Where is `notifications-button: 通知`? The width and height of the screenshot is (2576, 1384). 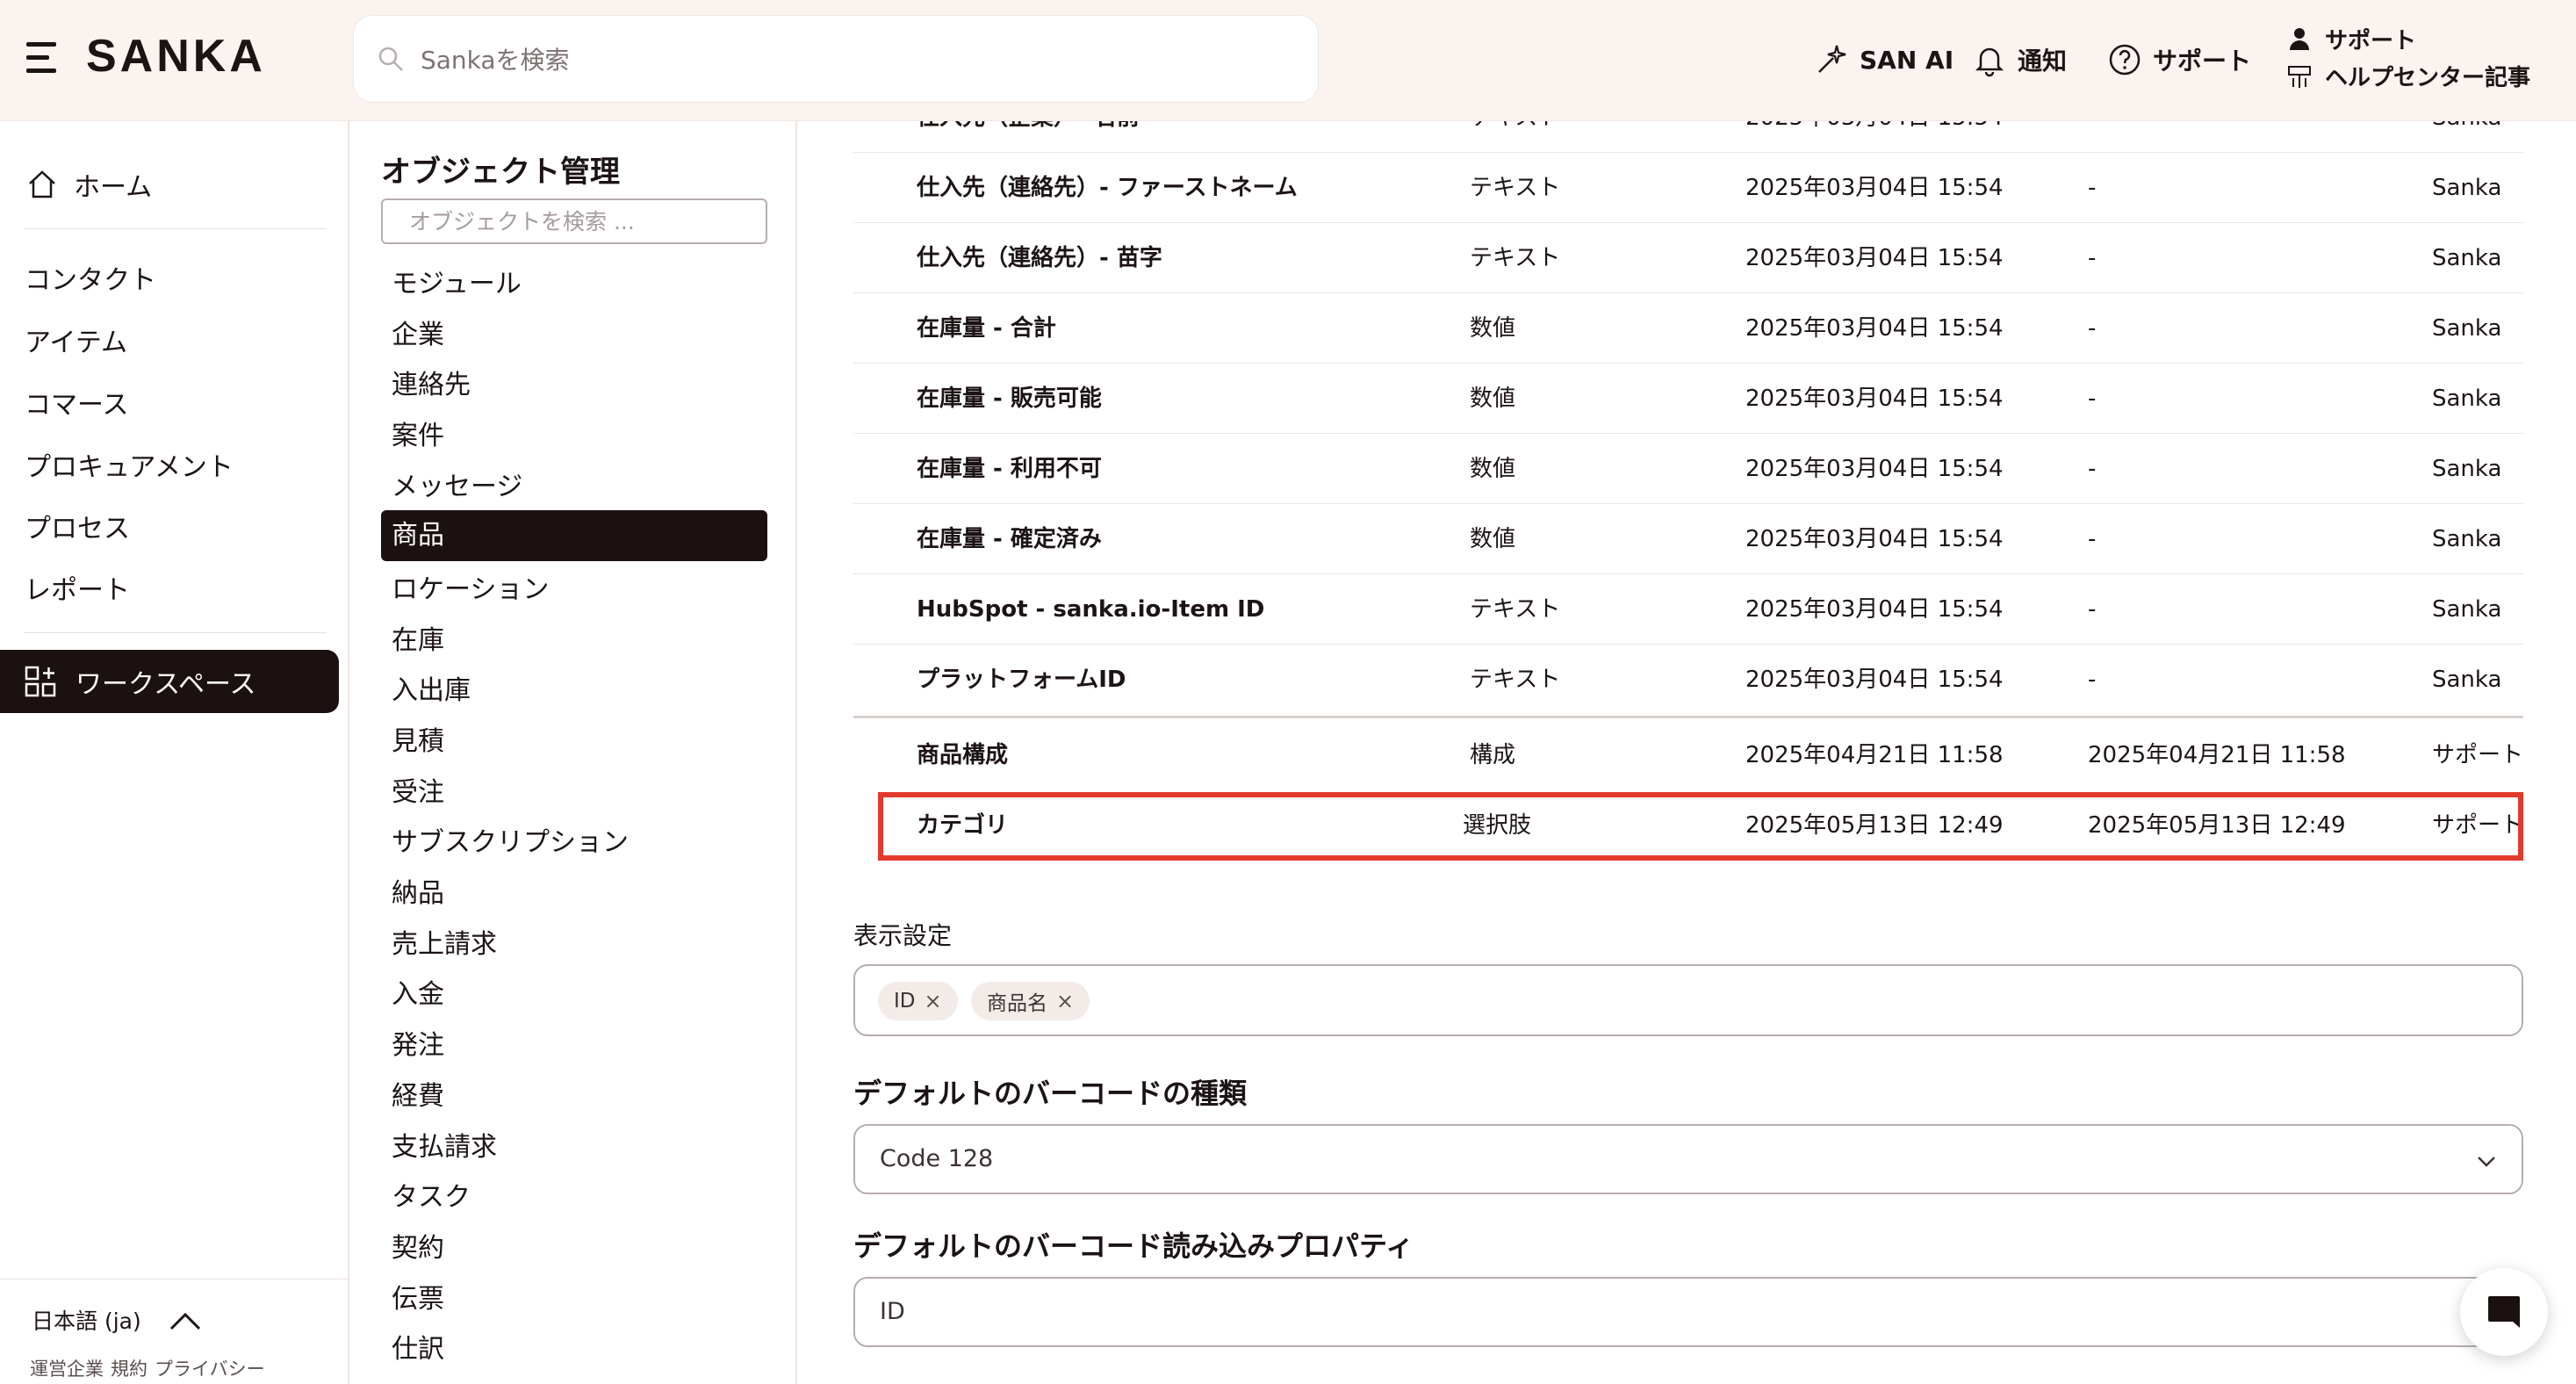
notifications-button: 通知 is located at coordinates (2019, 60).